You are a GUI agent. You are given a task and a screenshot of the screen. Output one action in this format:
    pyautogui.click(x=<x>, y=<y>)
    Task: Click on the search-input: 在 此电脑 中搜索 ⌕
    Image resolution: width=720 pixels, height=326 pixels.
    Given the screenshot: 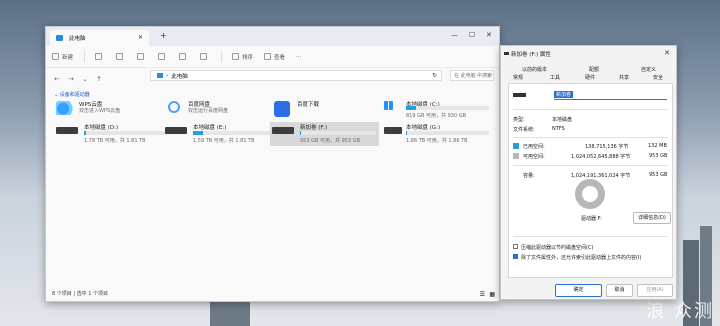 What is the action you would take?
    pyautogui.click(x=472, y=75)
    